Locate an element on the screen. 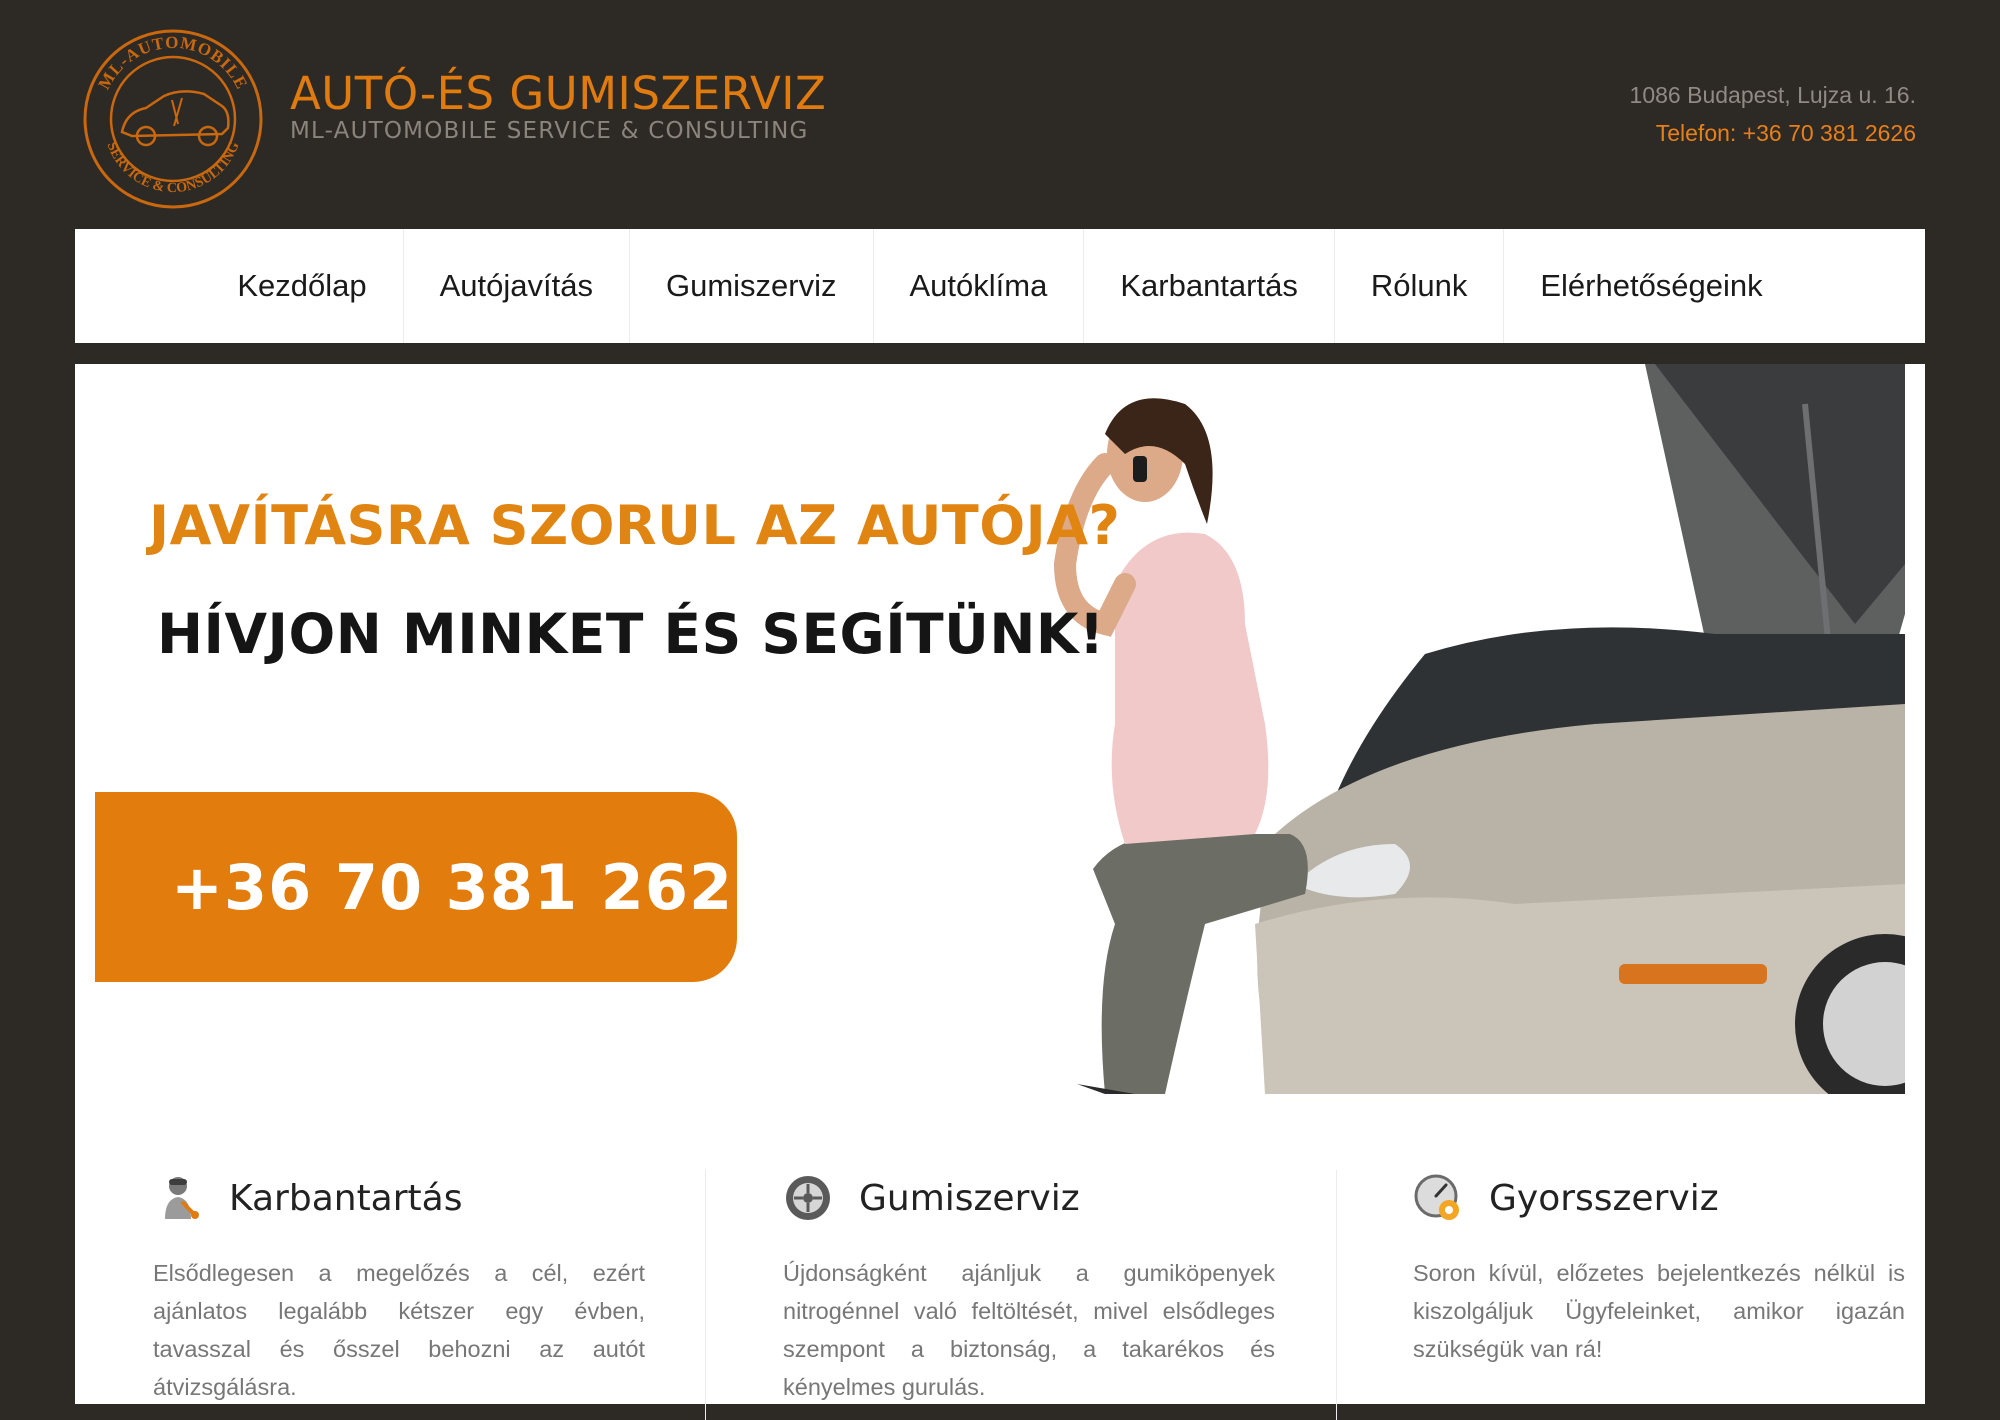 The width and height of the screenshot is (2000, 1420). speedometer-icon is located at coordinates (1436, 1197).